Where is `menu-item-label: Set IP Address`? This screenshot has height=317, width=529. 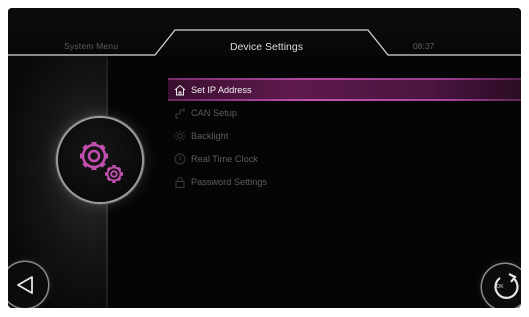 menu-item-label: Set IP Address is located at coordinates (221, 89).